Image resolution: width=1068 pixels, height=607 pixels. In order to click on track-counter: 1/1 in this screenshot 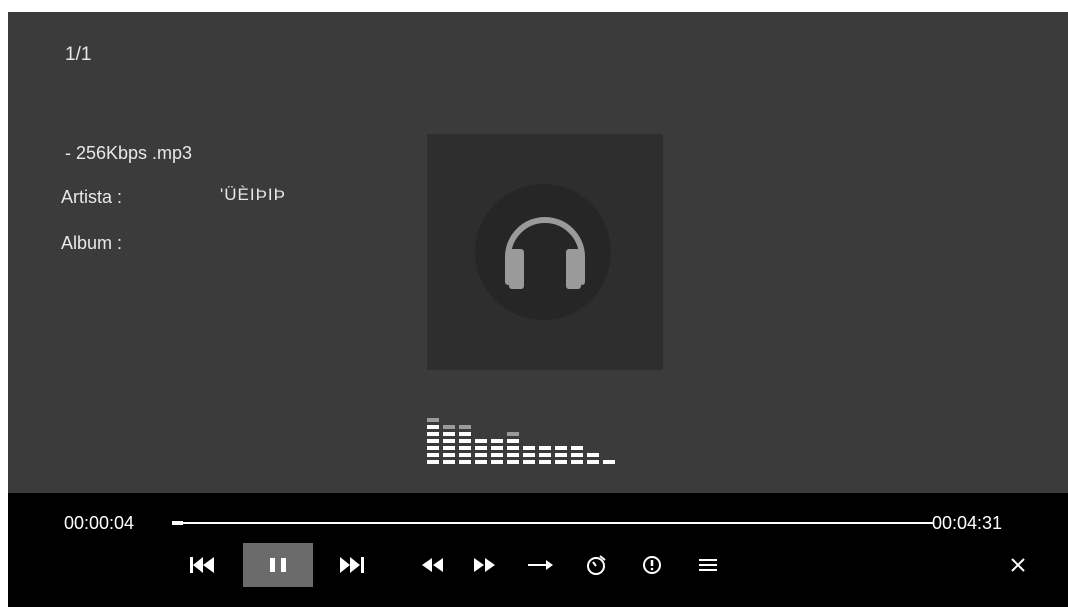, I will do `click(78, 54)`.